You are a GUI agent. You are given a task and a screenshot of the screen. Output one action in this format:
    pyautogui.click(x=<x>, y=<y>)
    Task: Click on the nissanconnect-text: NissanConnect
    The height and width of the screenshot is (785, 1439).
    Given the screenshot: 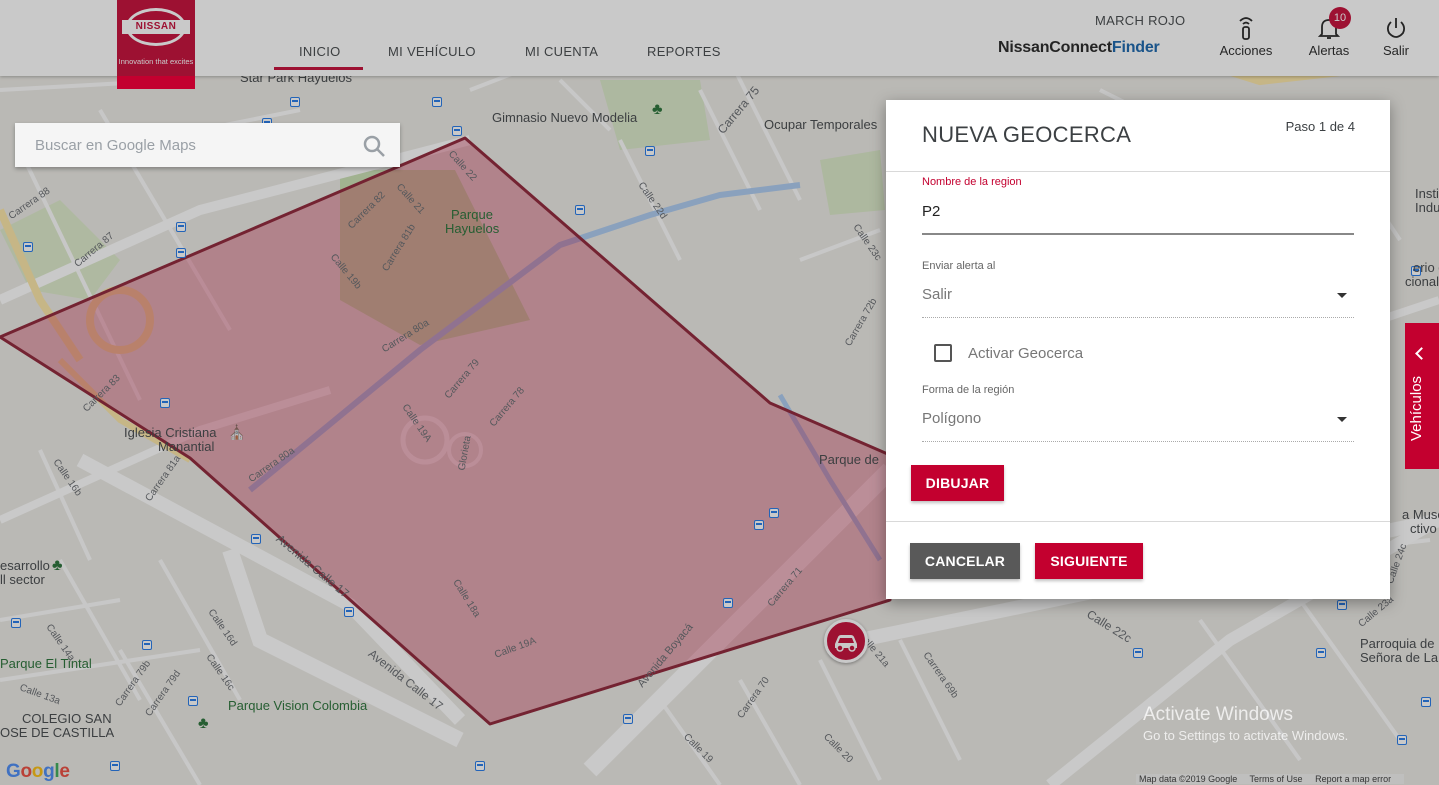 What is the action you would take?
    pyautogui.click(x=1055, y=47)
    